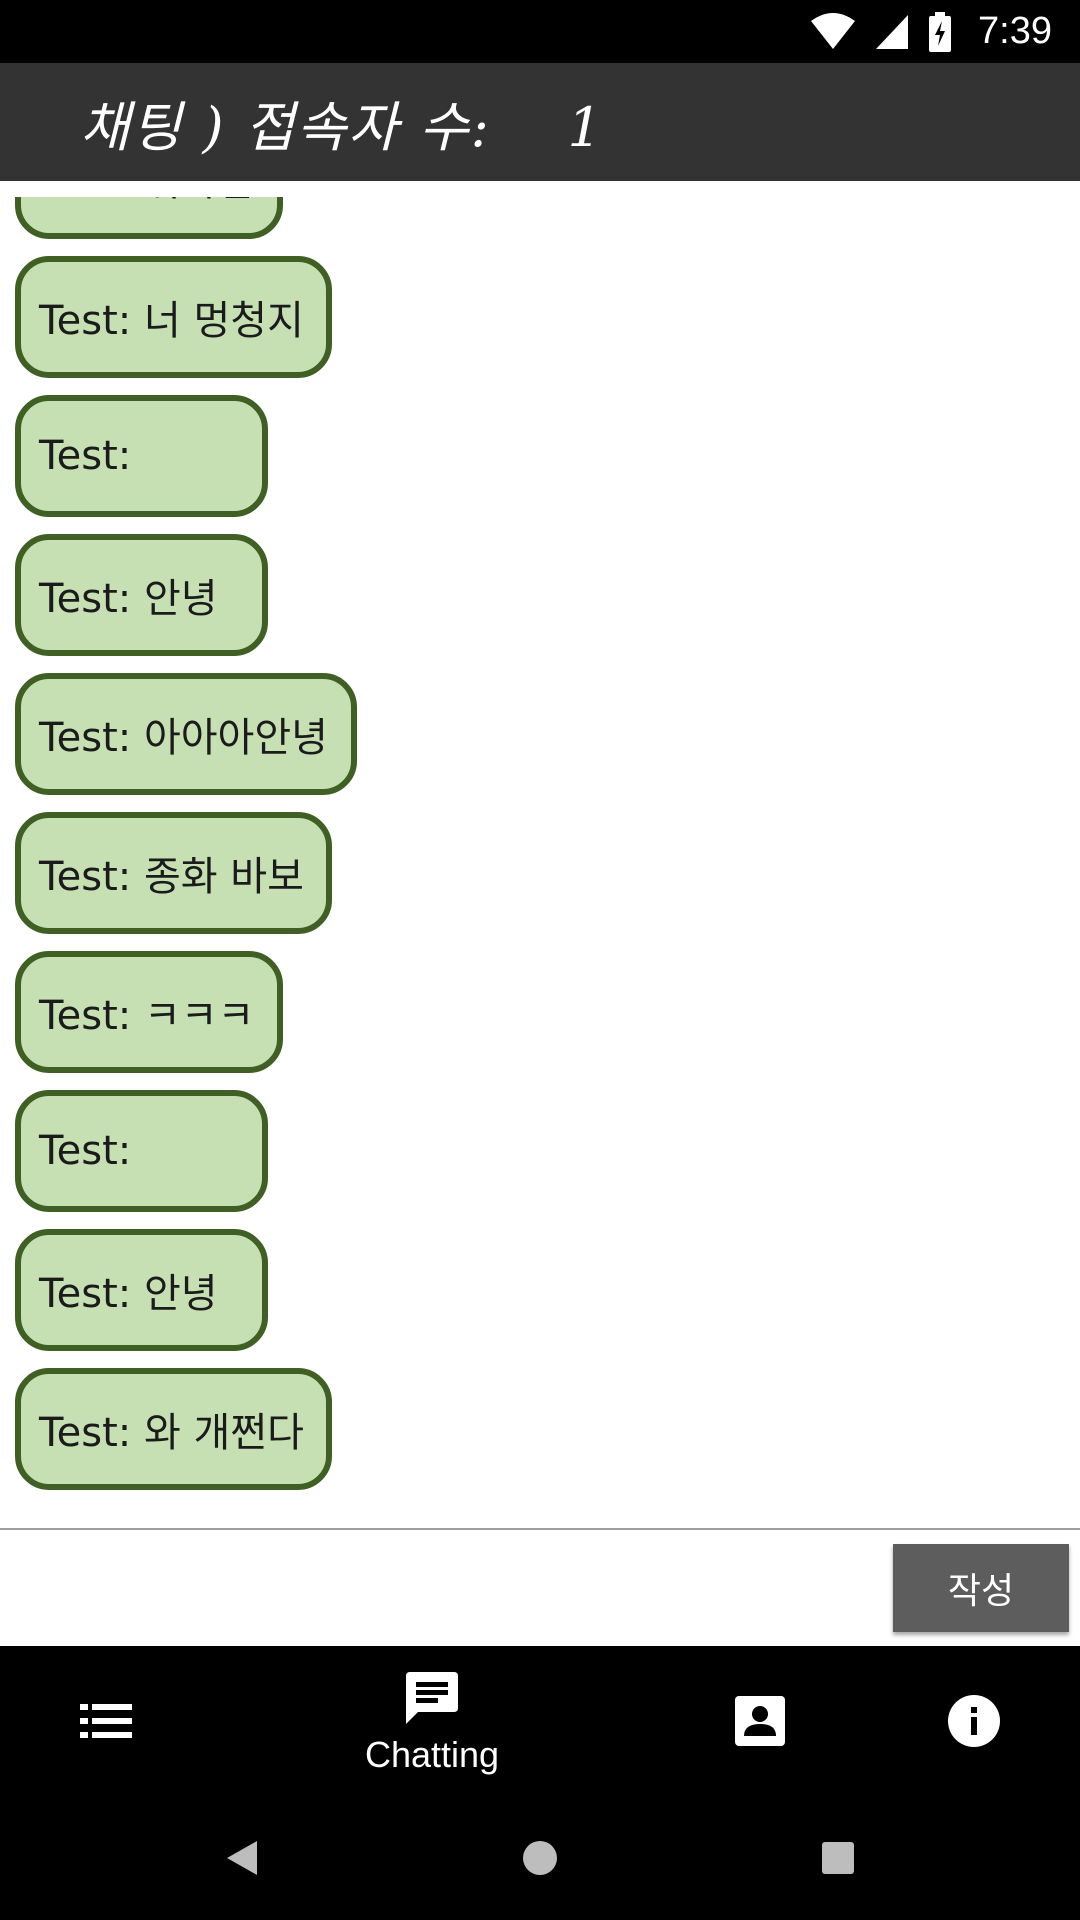 This screenshot has width=1080, height=1920. I want to click on home-button, so click(540, 1860).